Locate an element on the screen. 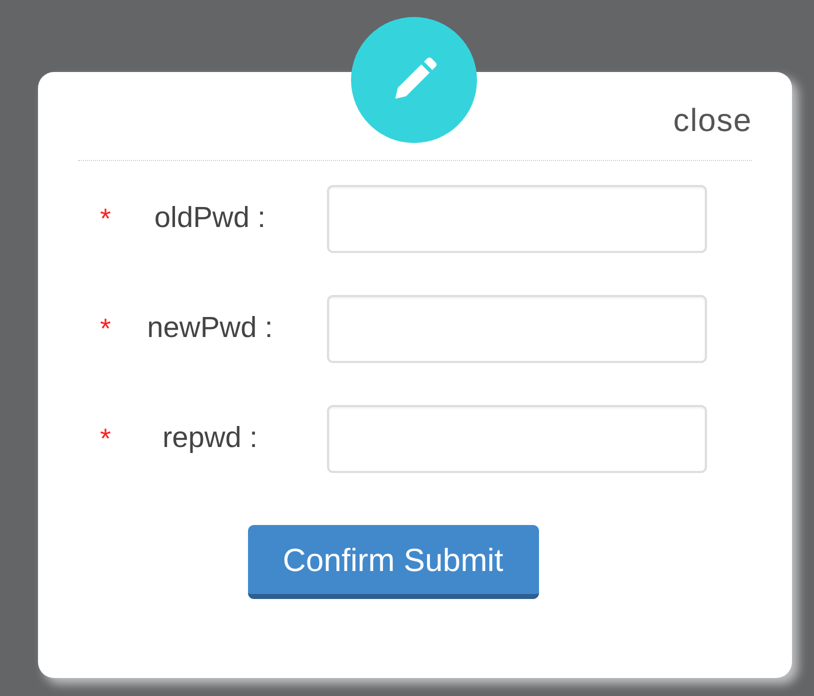 This screenshot has height=696, width=814. field-label: oldPwd : is located at coordinates (210, 218).